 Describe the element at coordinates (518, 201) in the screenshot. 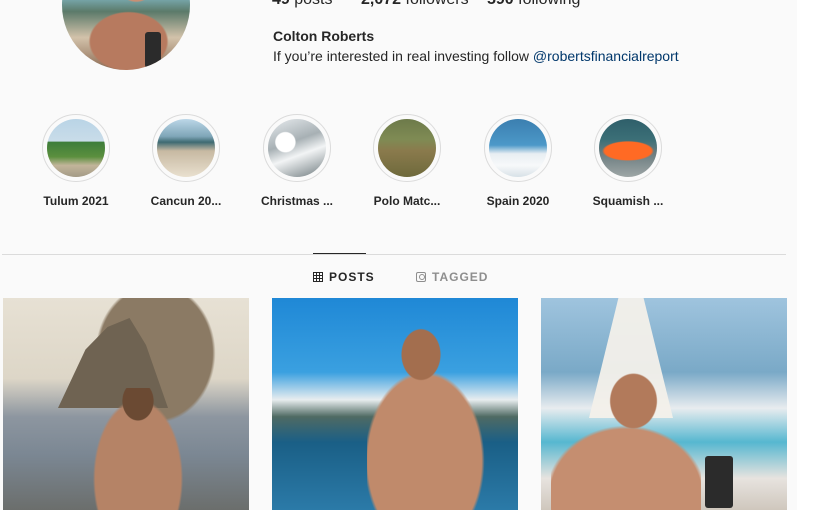

I see `highlight-label: Spain 2020` at that location.